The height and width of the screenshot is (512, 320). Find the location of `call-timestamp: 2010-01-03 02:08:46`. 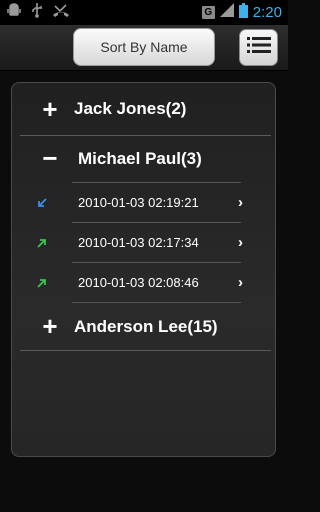

call-timestamp: 2010-01-03 02:08:46 is located at coordinates (138, 282).